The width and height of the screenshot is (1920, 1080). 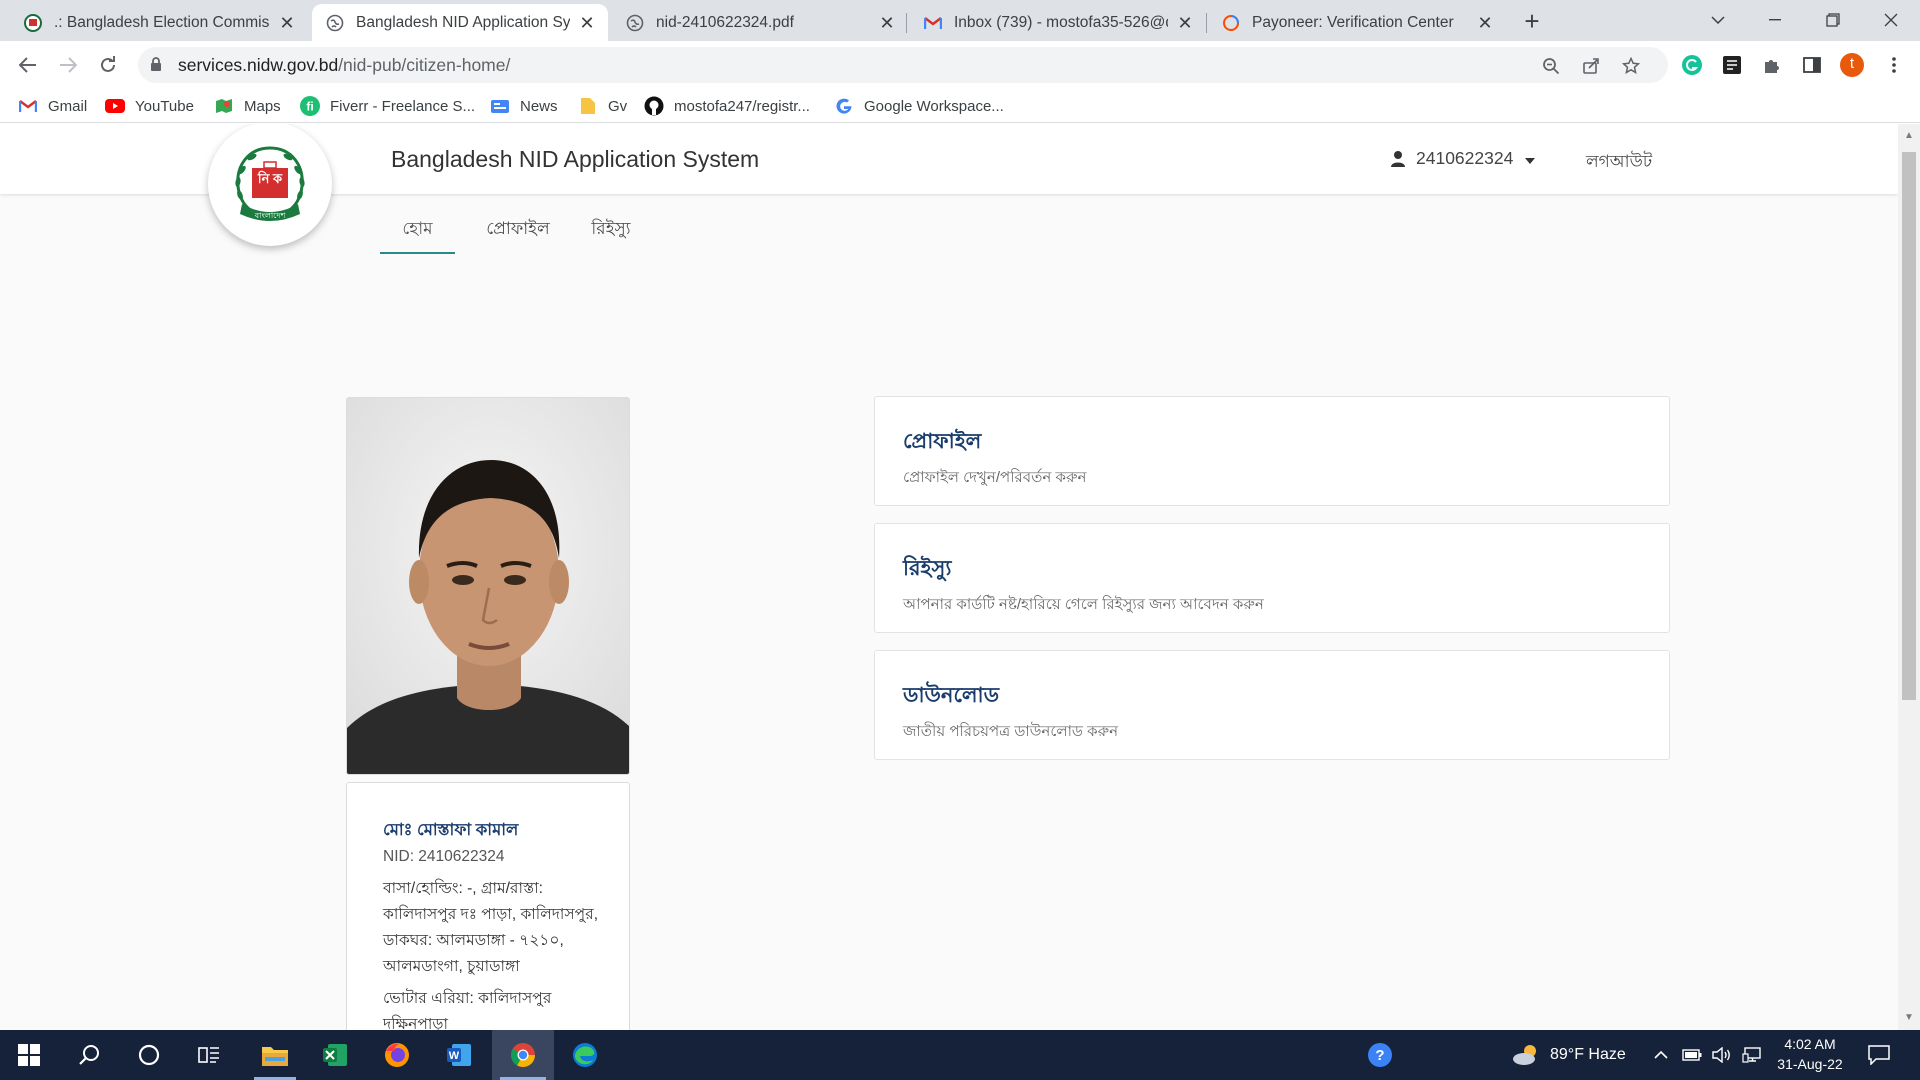 I want to click on bookmark-maps: Maps, so click(x=247, y=106).